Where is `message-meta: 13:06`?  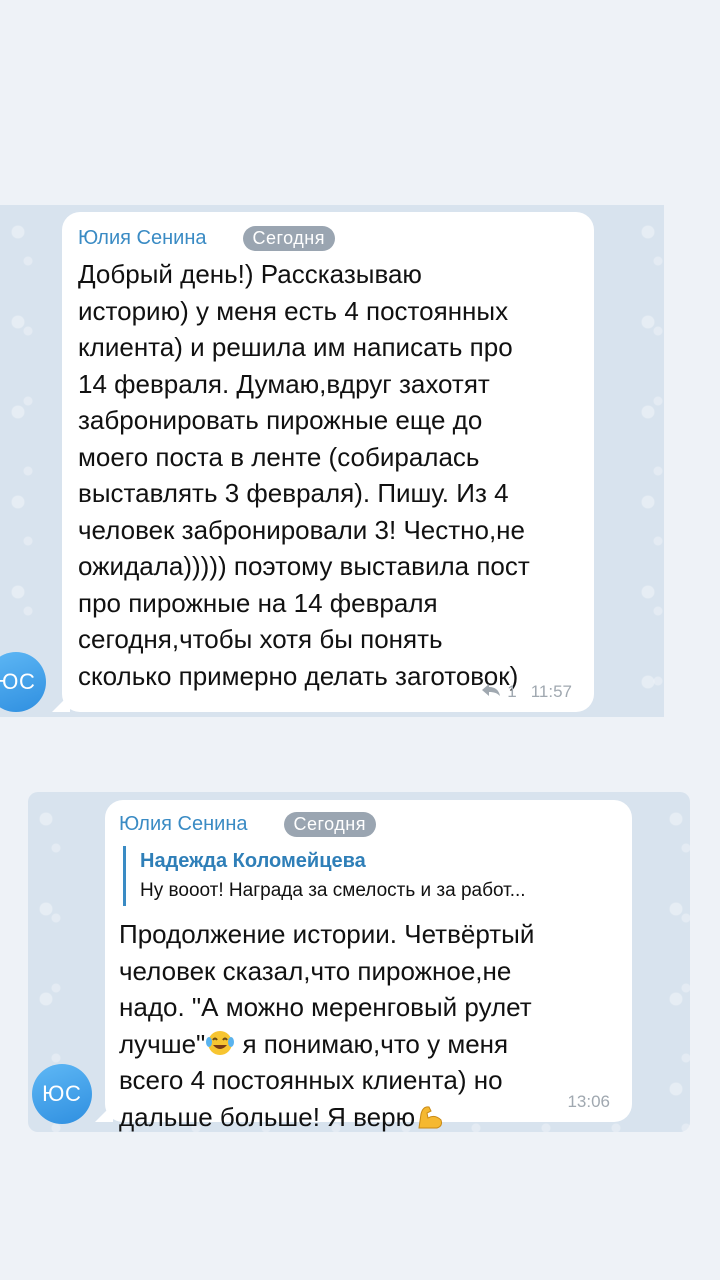
message-meta: 13:06 is located at coordinates (588, 1102).